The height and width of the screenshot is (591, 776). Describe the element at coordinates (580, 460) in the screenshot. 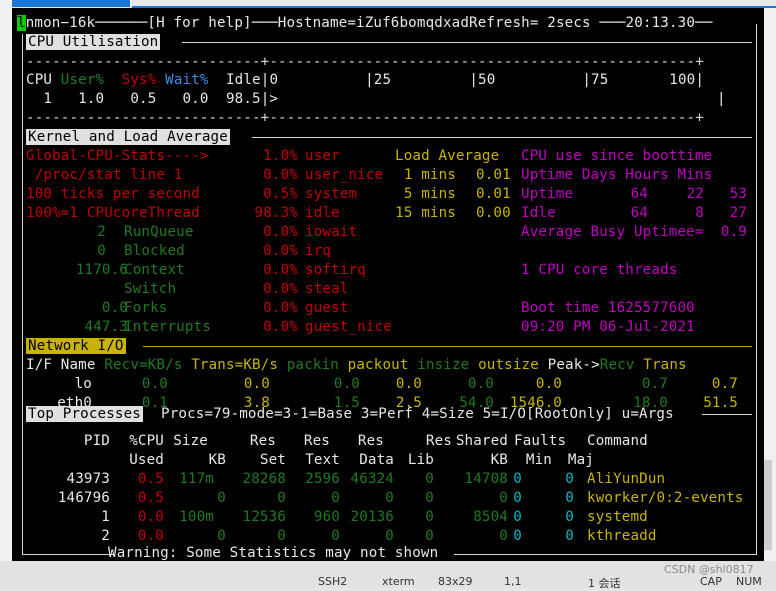

I see `proc-subheader-maj: Maj` at that location.